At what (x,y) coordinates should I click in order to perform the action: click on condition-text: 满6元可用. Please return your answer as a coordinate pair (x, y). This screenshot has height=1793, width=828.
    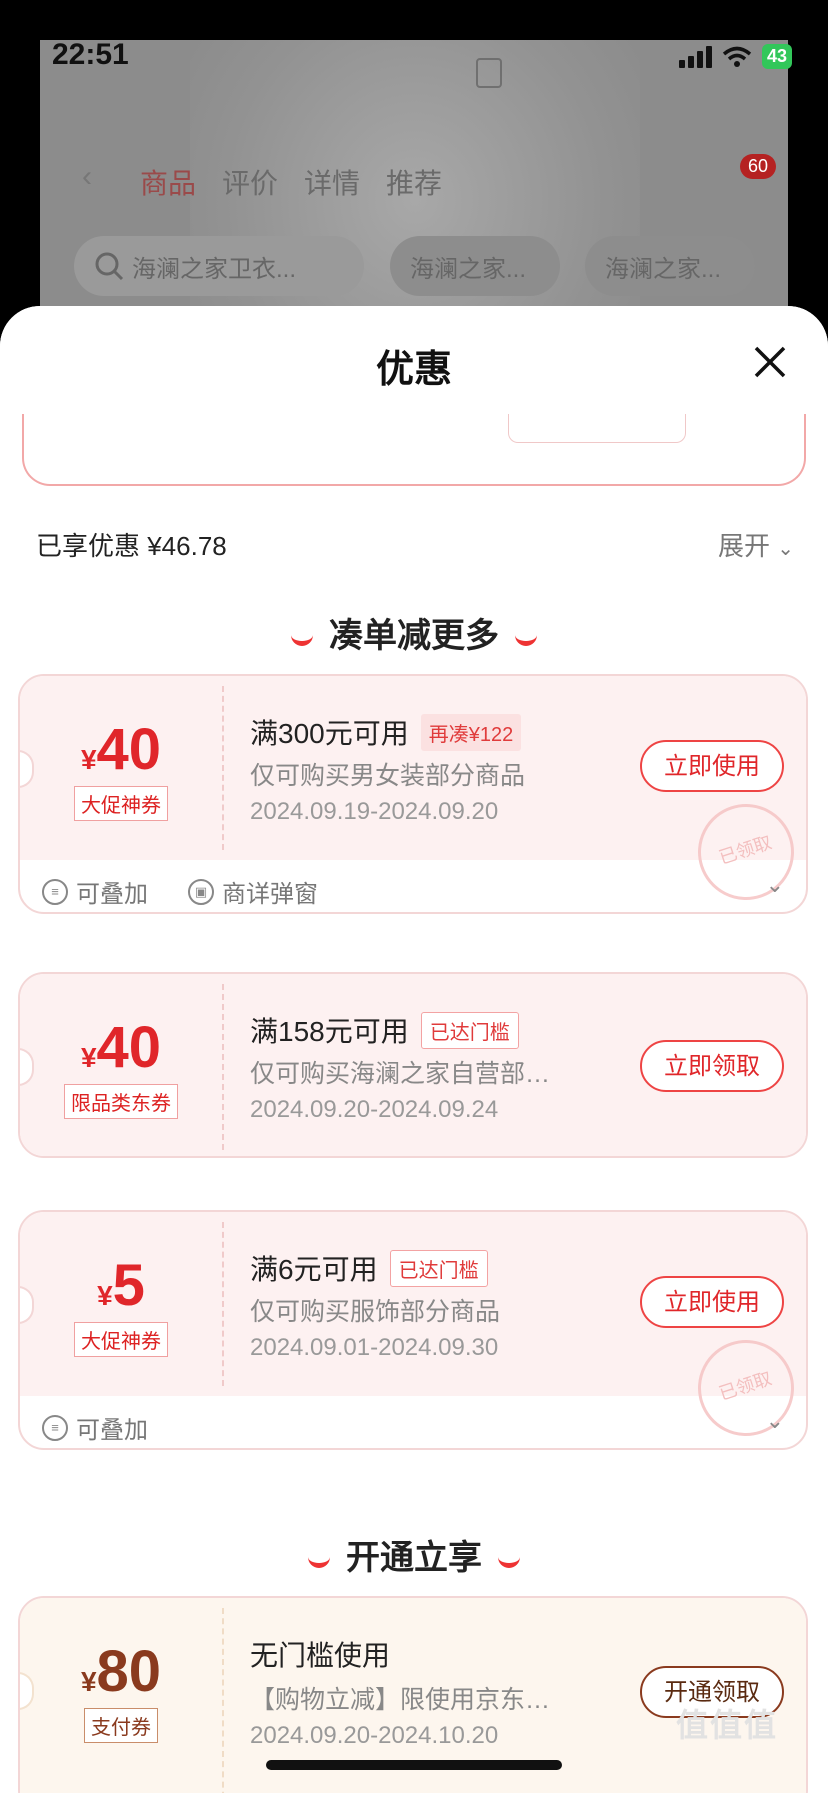
    Looking at the image, I should click on (314, 1269).